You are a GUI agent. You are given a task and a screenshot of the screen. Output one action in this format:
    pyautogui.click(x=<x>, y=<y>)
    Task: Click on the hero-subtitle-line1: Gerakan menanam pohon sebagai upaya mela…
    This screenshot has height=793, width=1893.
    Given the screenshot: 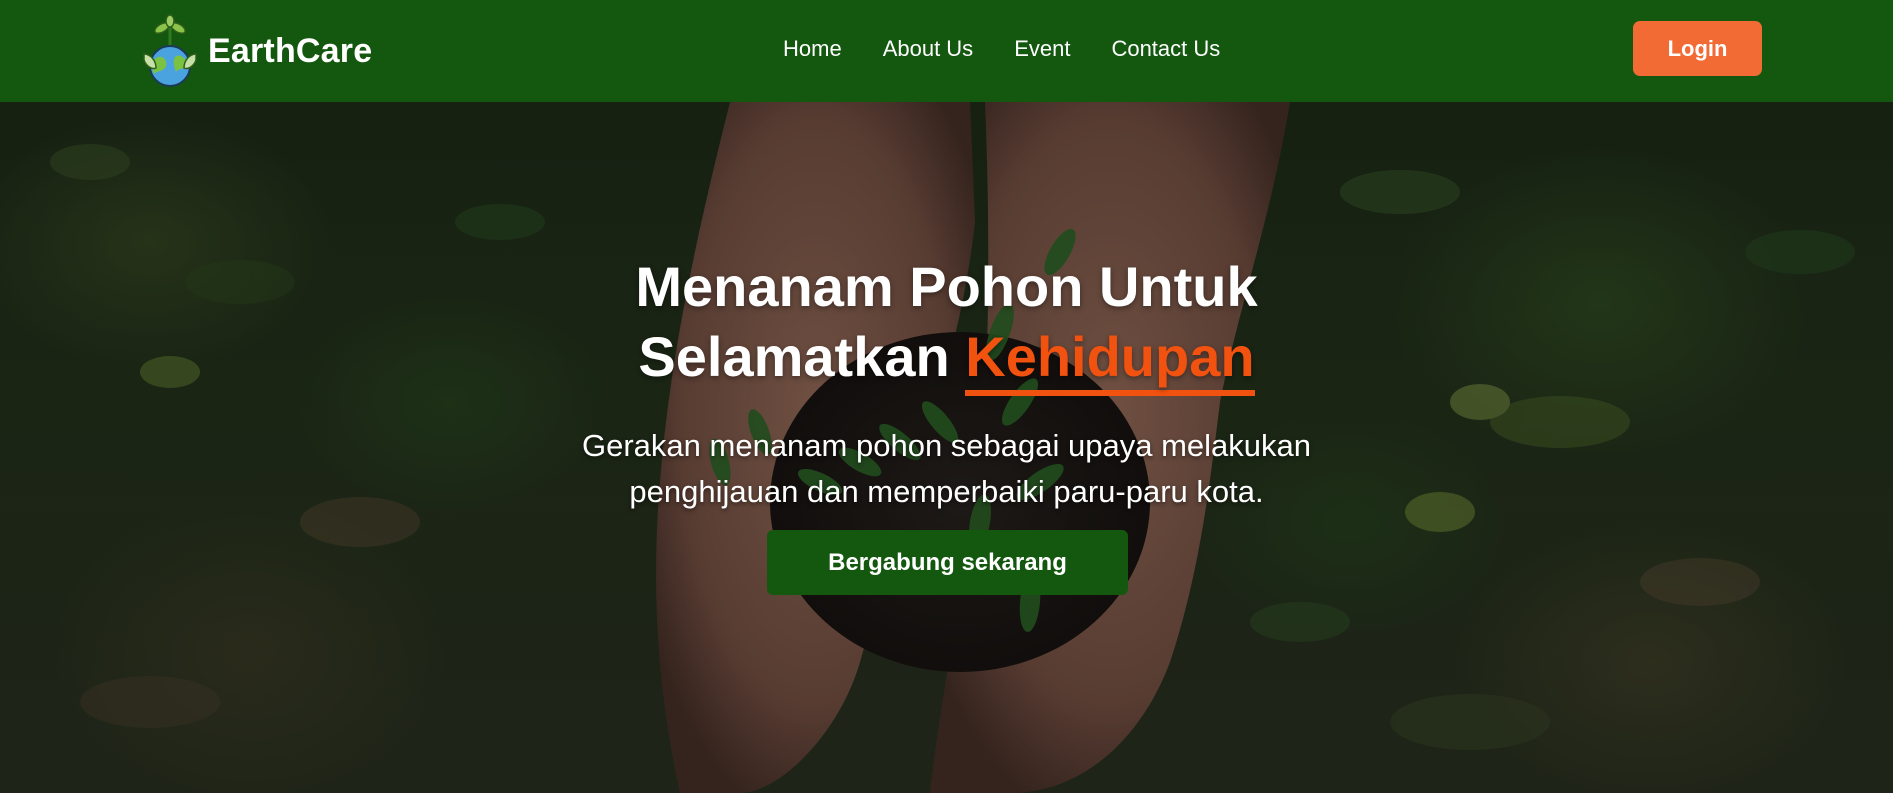 What is the action you would take?
    pyautogui.click(x=946, y=445)
    